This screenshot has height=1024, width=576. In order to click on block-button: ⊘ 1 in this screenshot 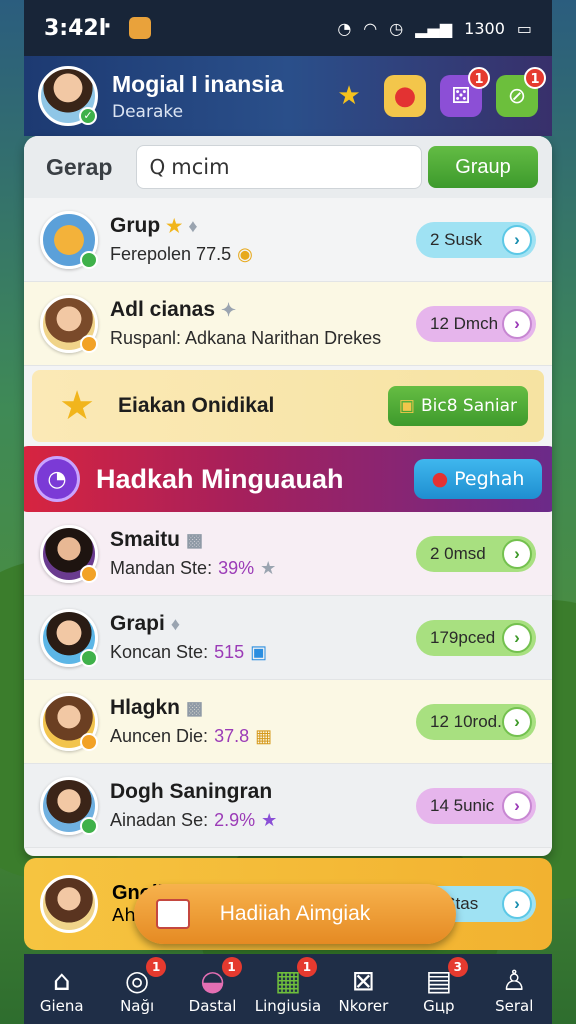, I will do `click(521, 92)`.